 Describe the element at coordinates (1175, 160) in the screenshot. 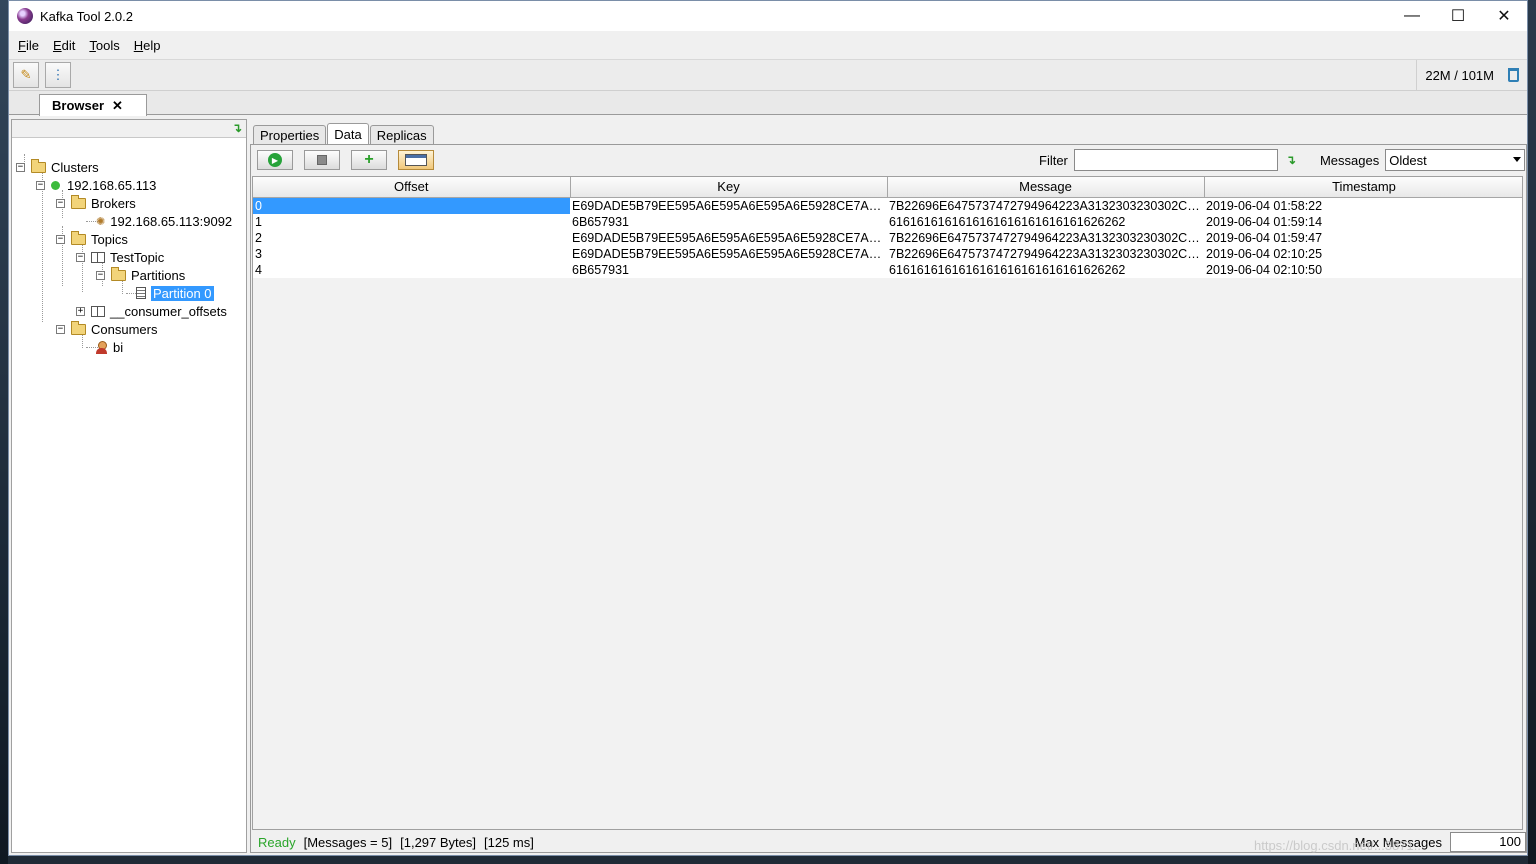

I see `filter-input` at that location.